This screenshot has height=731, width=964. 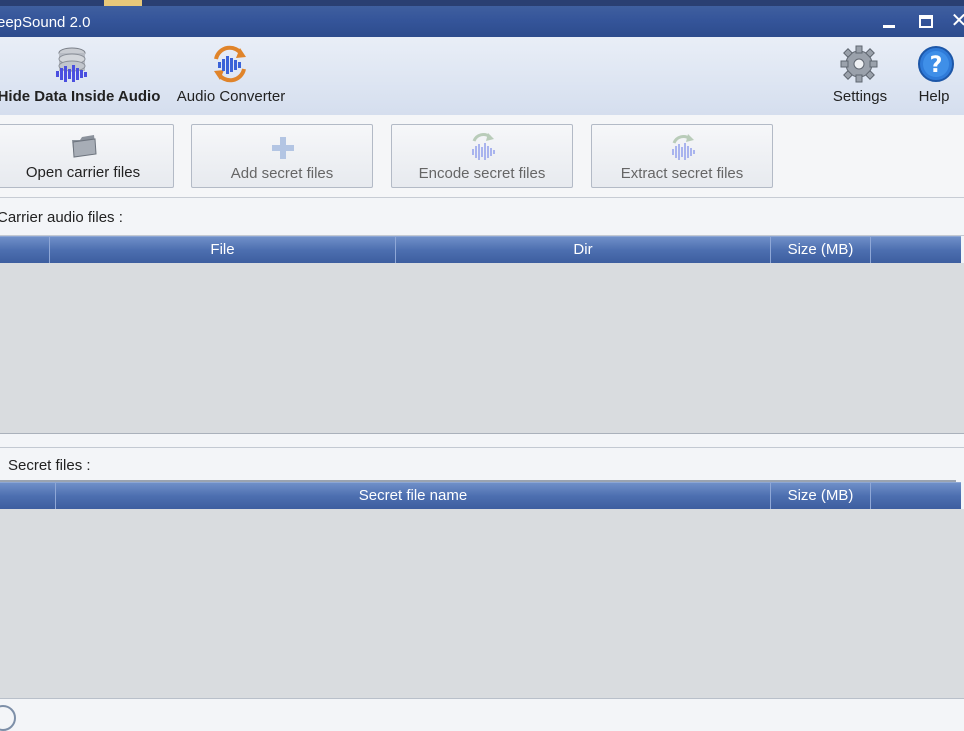 I want to click on minimize-button, so click(x=889, y=21).